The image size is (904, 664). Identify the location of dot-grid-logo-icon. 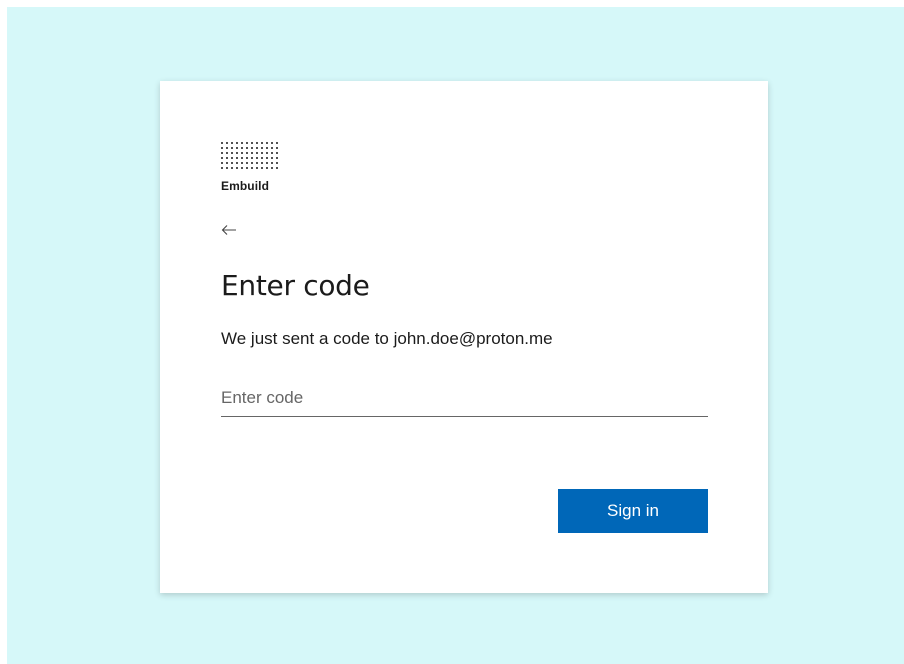
(256, 156).